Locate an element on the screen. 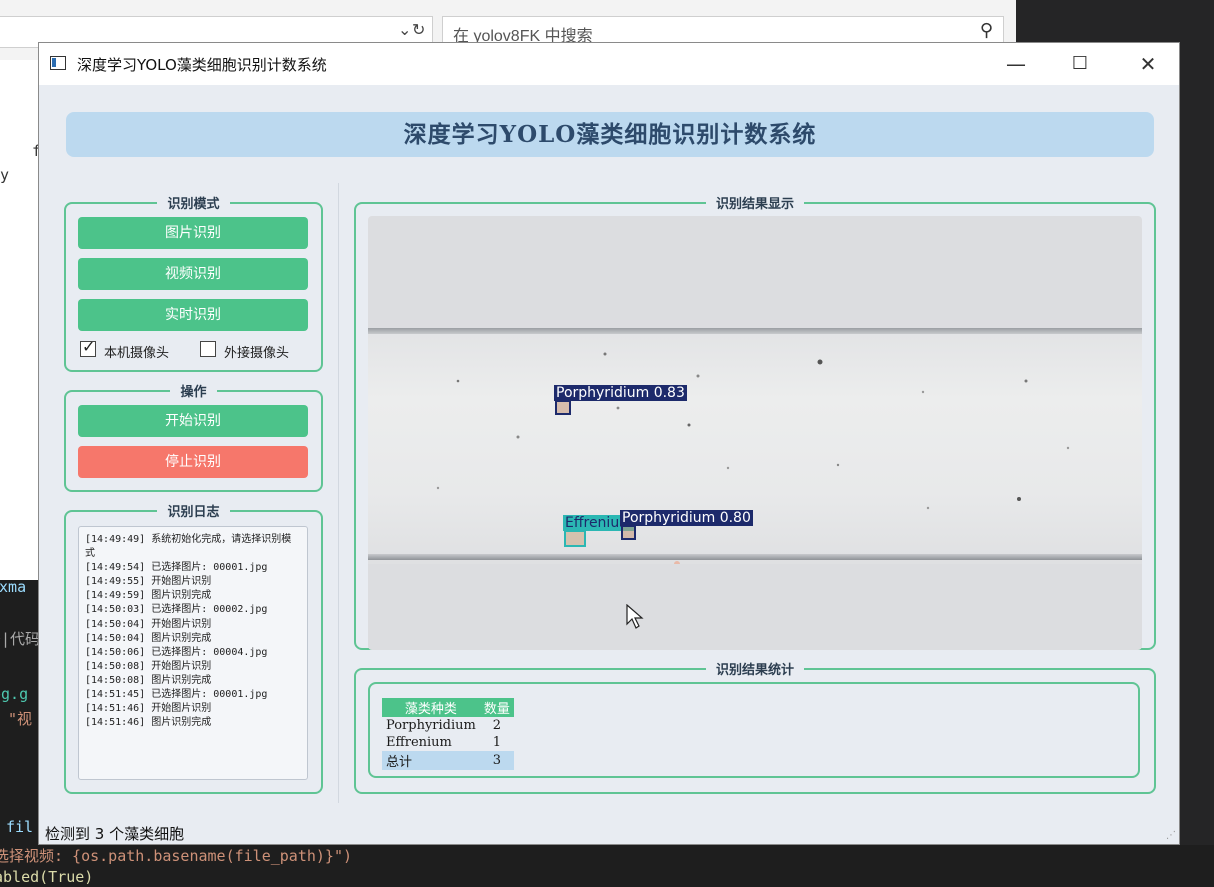 Image resolution: width=1214 pixels, height=887 pixels. panel-divider is located at coordinates (338, 493).